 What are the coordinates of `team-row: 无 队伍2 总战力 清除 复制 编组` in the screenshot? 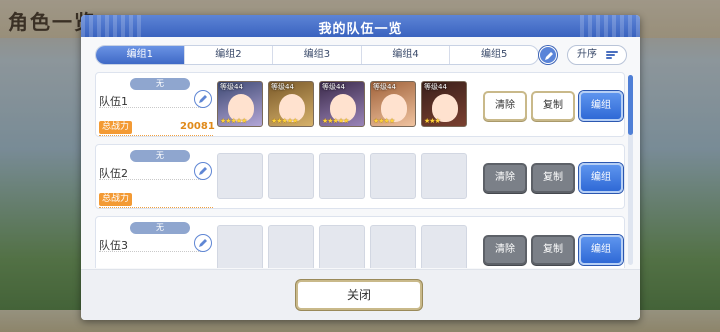 It's located at (360, 176).